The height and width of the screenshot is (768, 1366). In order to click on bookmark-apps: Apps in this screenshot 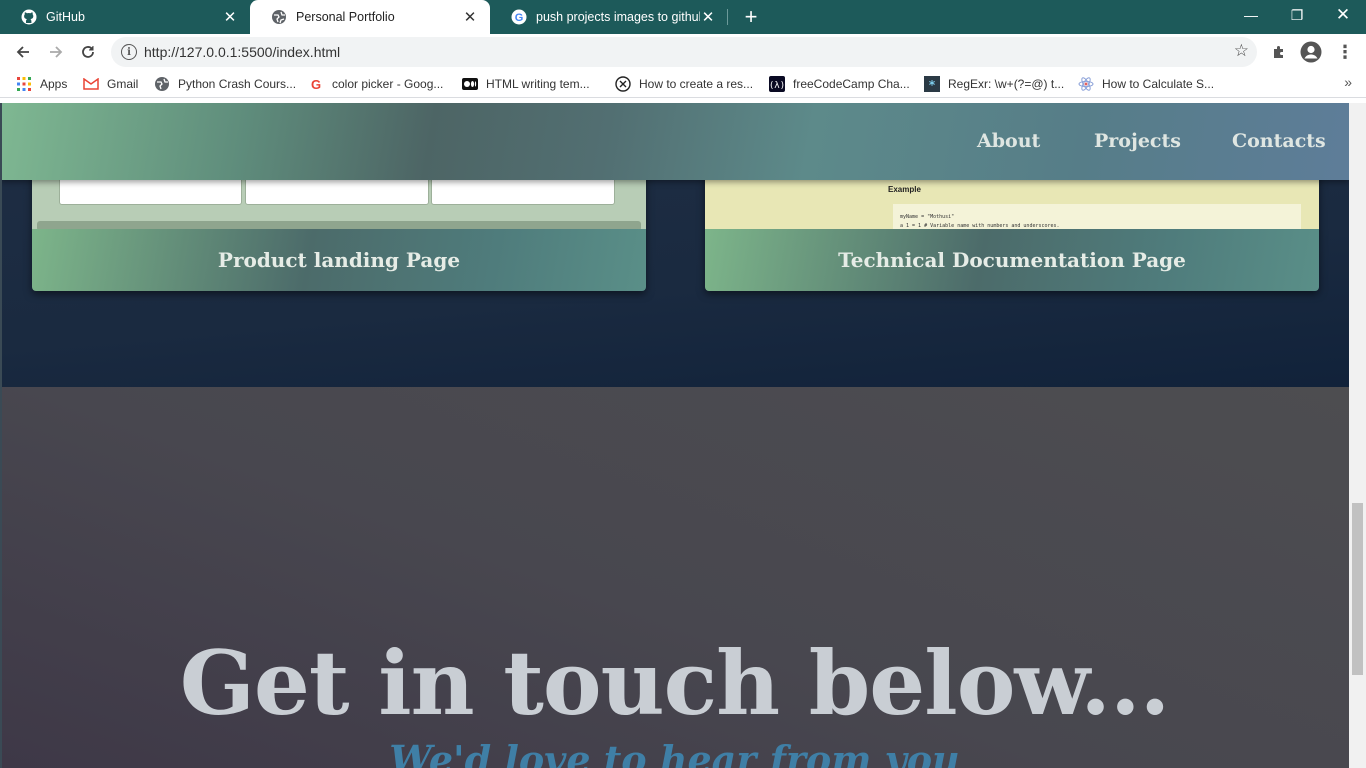, I will do `click(41, 84)`.